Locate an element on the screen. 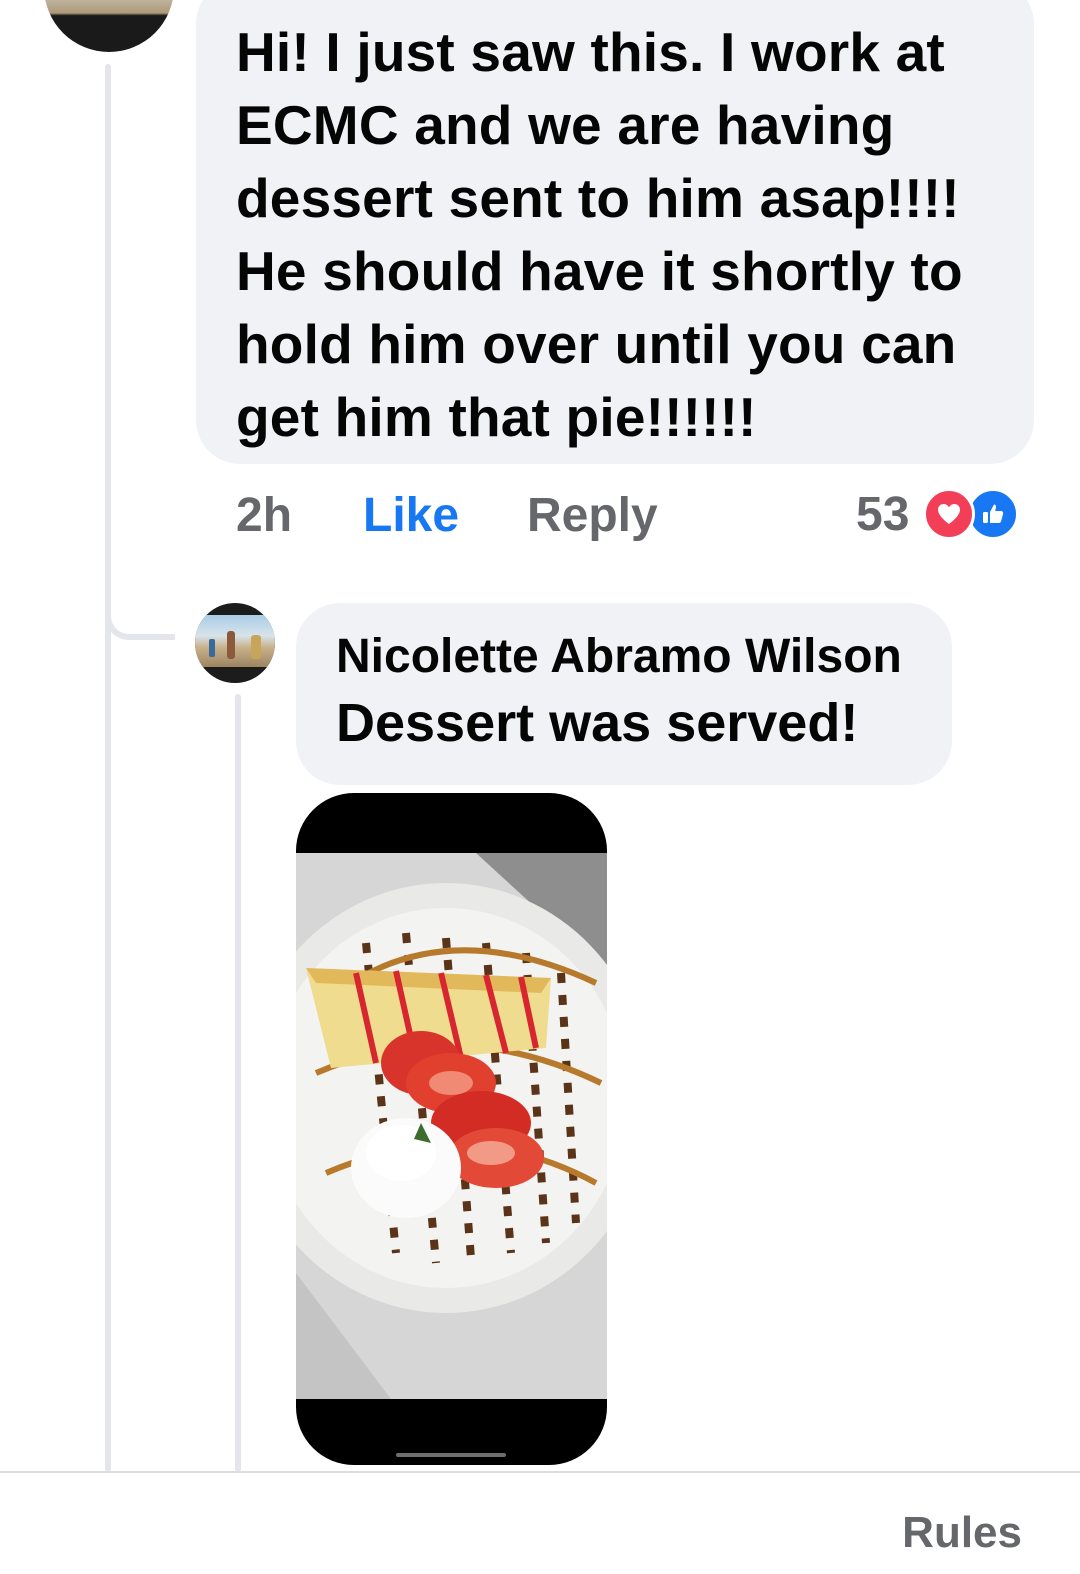 This screenshot has width=1080, height=1574. commenter-avatar is located at coordinates (109, 26).